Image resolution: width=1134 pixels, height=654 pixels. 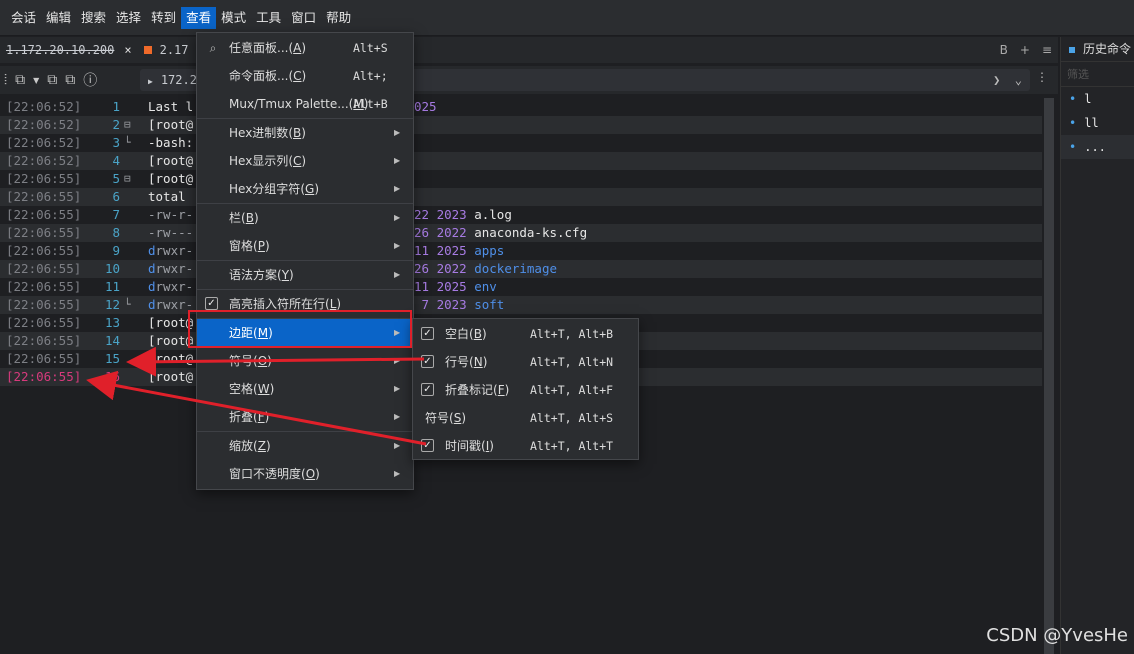 What do you see at coordinates (256, 408) in the screenshot?
I see `annotation-arrow-timestamp` at bounding box center [256, 408].